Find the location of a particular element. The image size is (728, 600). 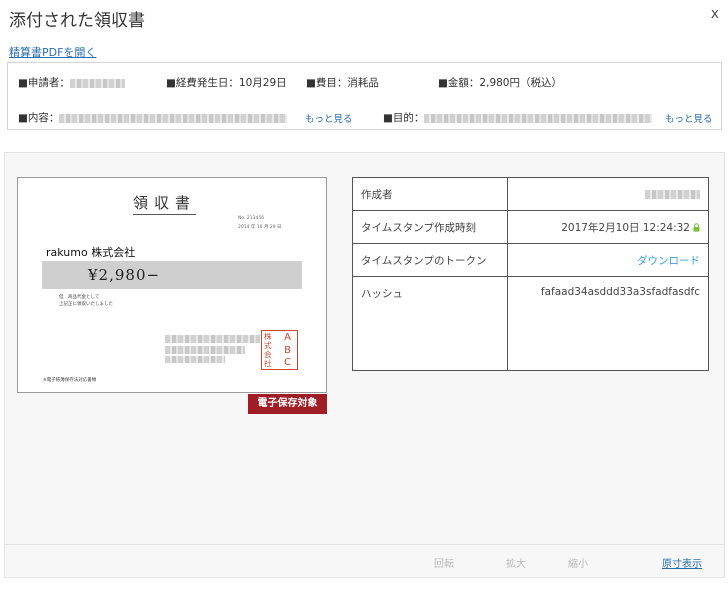

receipt-title: 領収書 is located at coordinates (165, 203).